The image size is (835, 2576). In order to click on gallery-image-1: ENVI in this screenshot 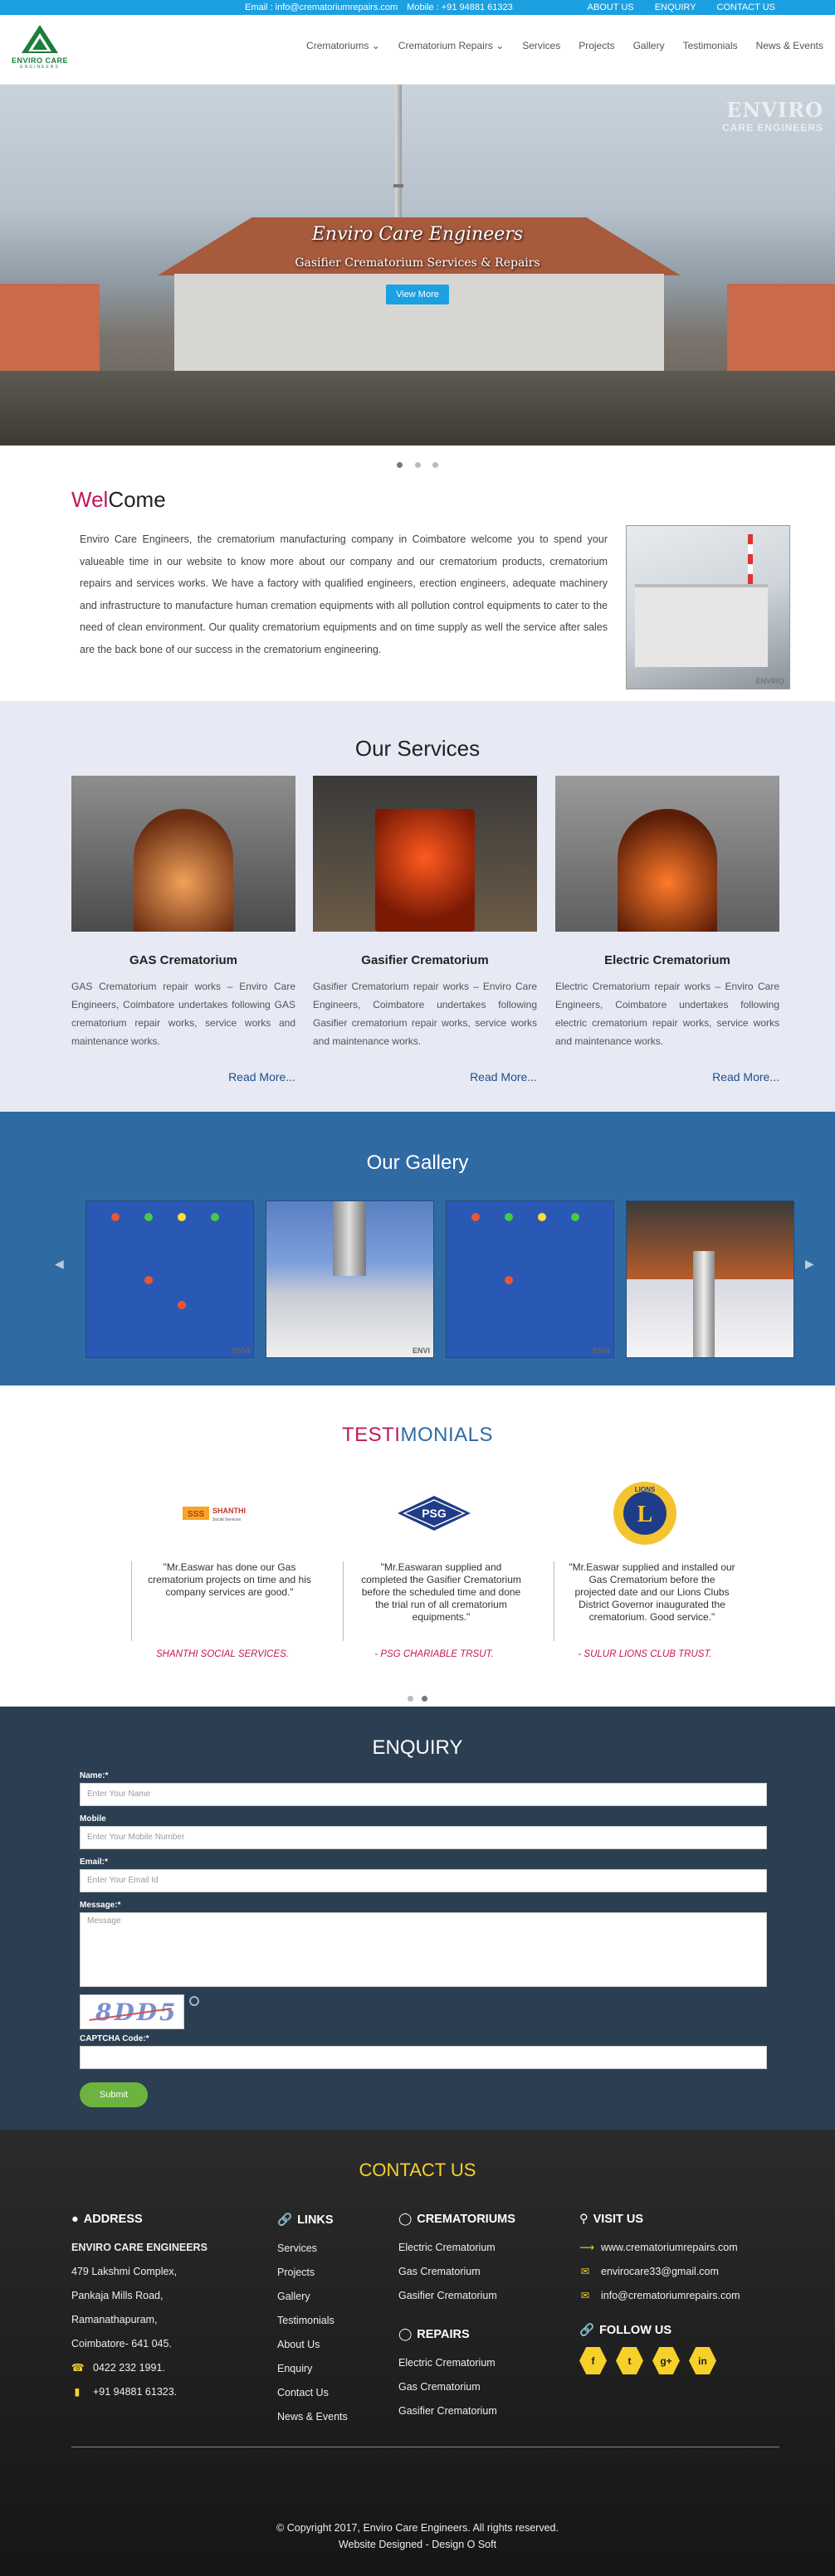, I will do `click(170, 1279)`.